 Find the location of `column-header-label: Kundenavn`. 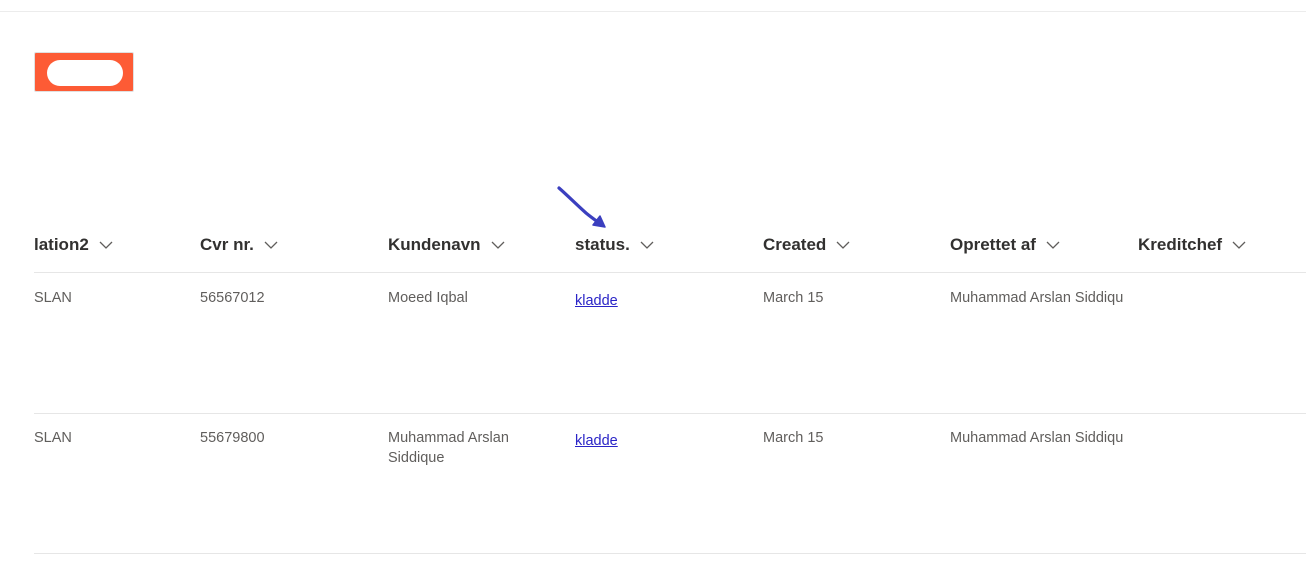

column-header-label: Kundenavn is located at coordinates (434, 244).